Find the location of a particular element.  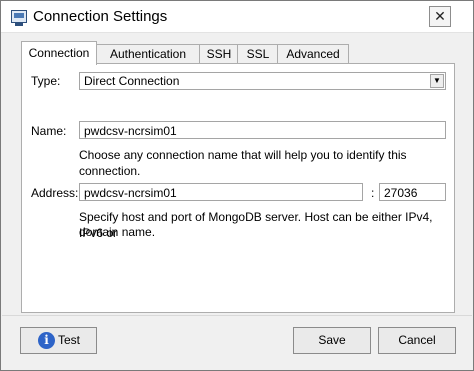

test-button: i Test is located at coordinates (58, 340).